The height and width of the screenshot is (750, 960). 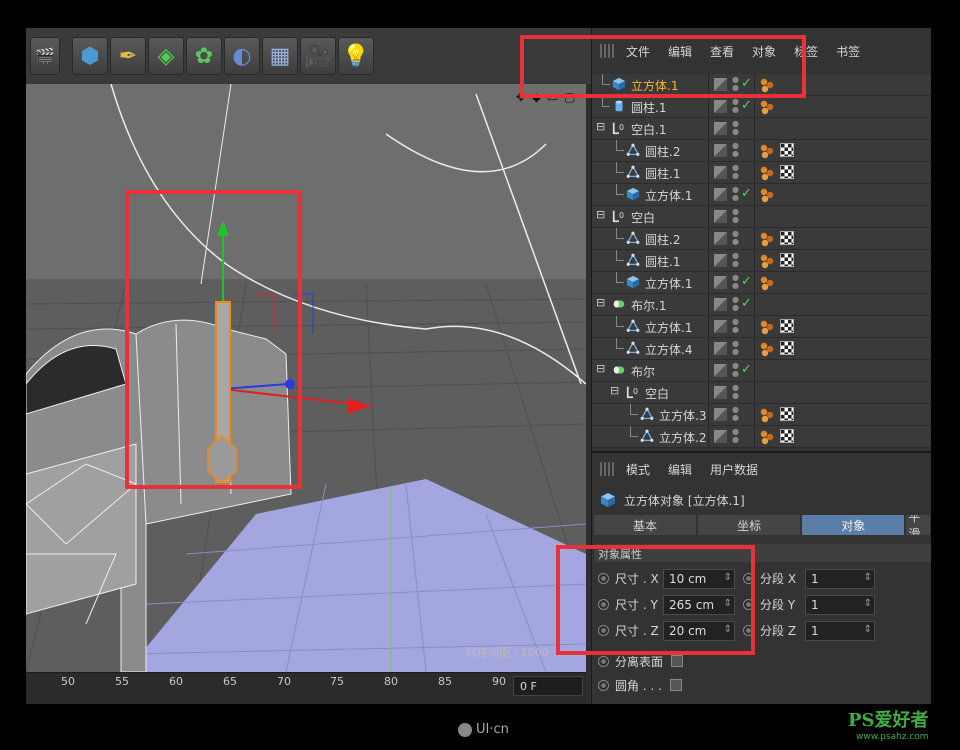 What do you see at coordinates (548, 686) in the screenshot?
I see `current-frame-field: 0 F` at bounding box center [548, 686].